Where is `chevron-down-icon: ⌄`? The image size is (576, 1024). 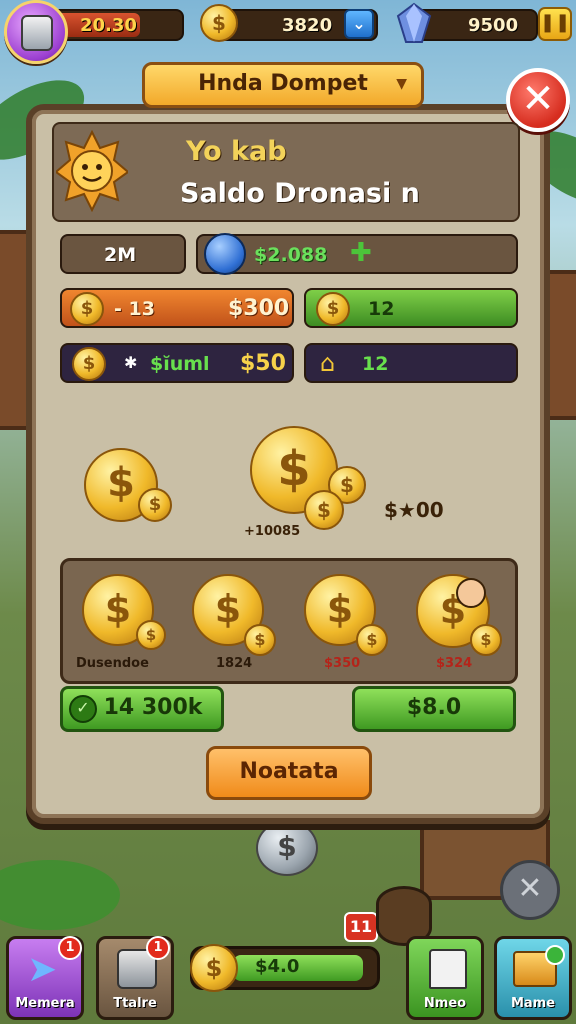
chevron-down-icon: ⌄ is located at coordinates (359, 23).